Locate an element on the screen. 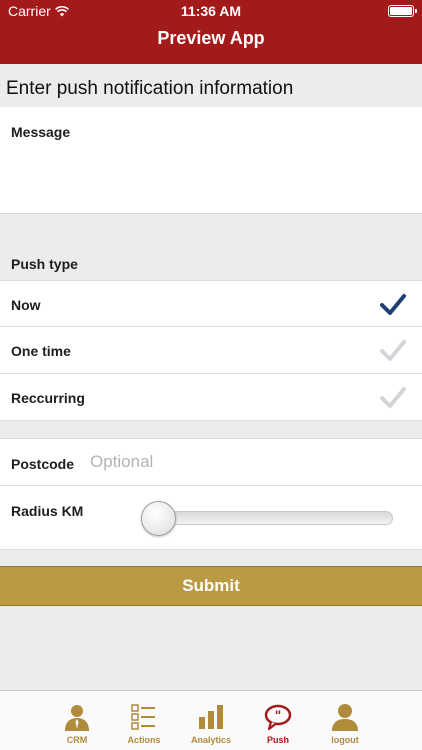  message-field: Message is located at coordinates (211, 160).